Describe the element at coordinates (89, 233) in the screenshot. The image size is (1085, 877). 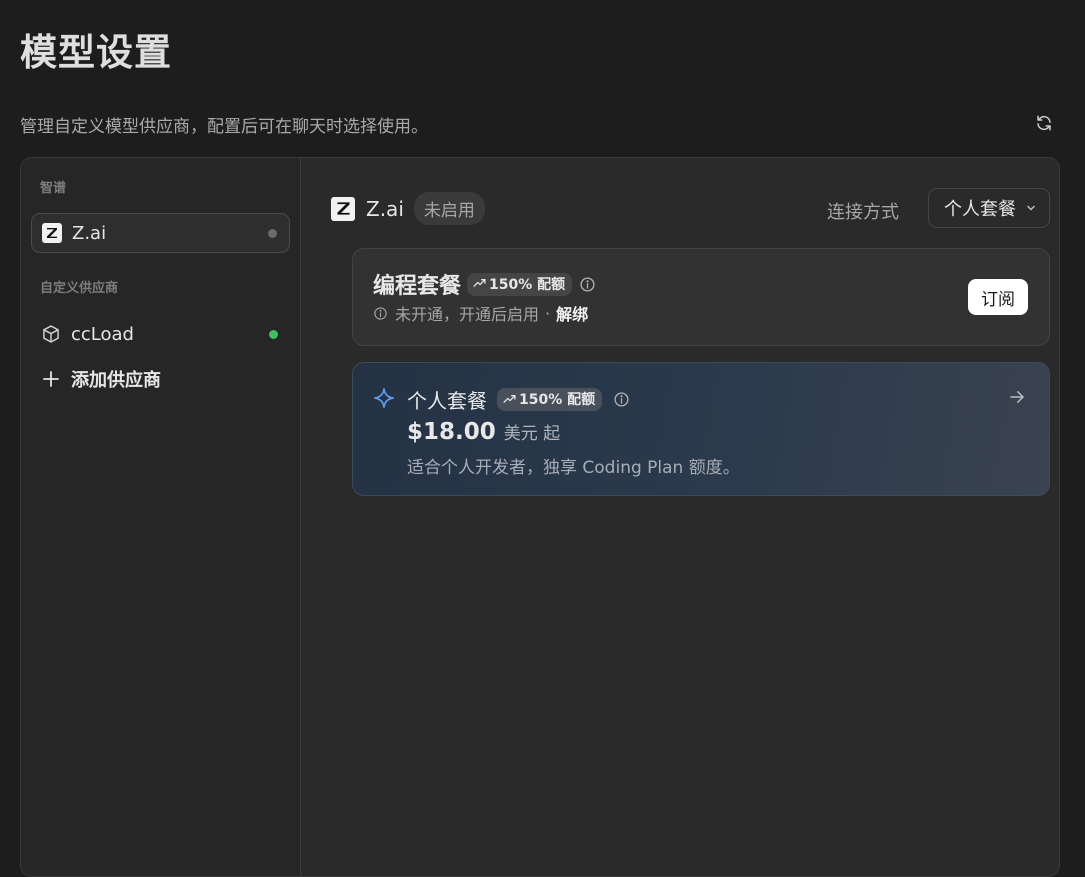
I see `sidebar-item-label: Z.ai` at that location.